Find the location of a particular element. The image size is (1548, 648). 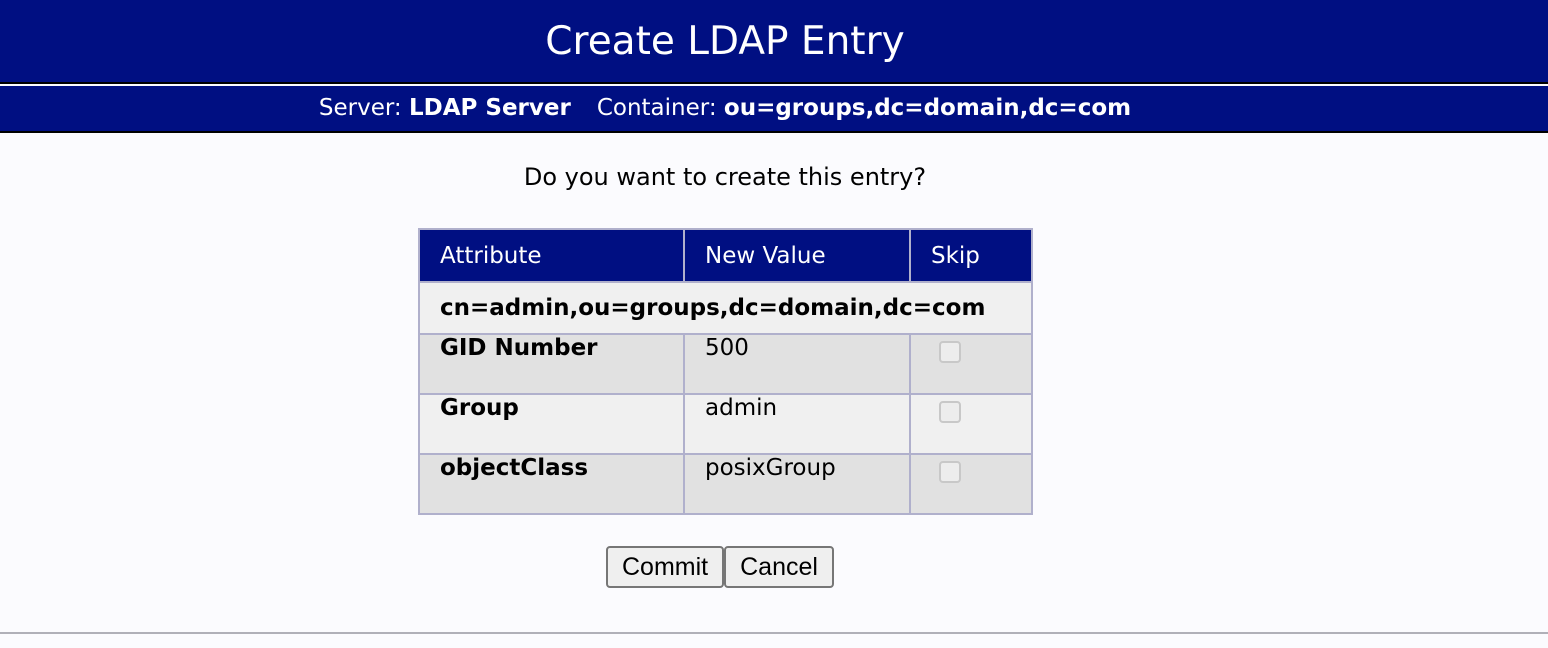

attribute-name: Group is located at coordinates (551, 424).